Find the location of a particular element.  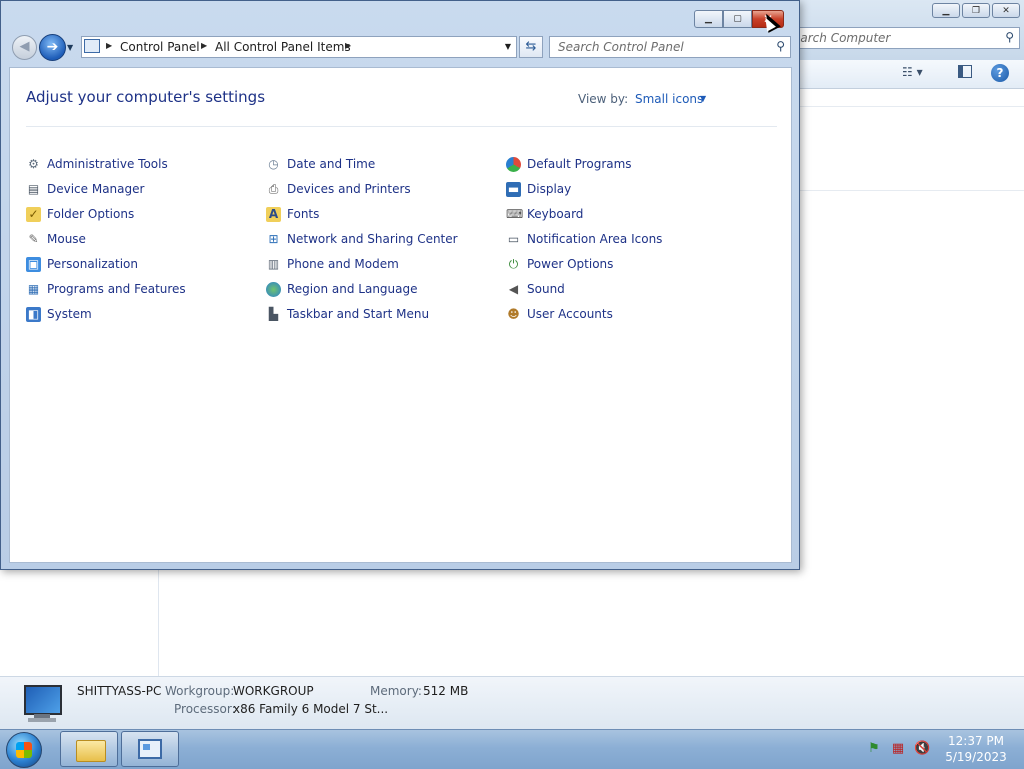

computer-icon is located at coordinates (42, 703).